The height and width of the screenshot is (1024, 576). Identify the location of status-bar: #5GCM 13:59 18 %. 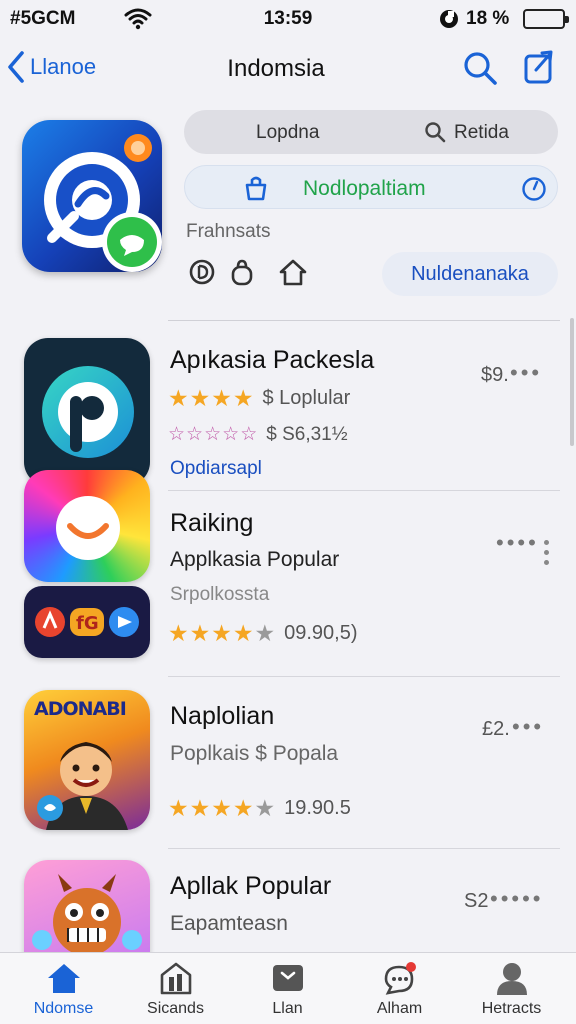
(288, 20).